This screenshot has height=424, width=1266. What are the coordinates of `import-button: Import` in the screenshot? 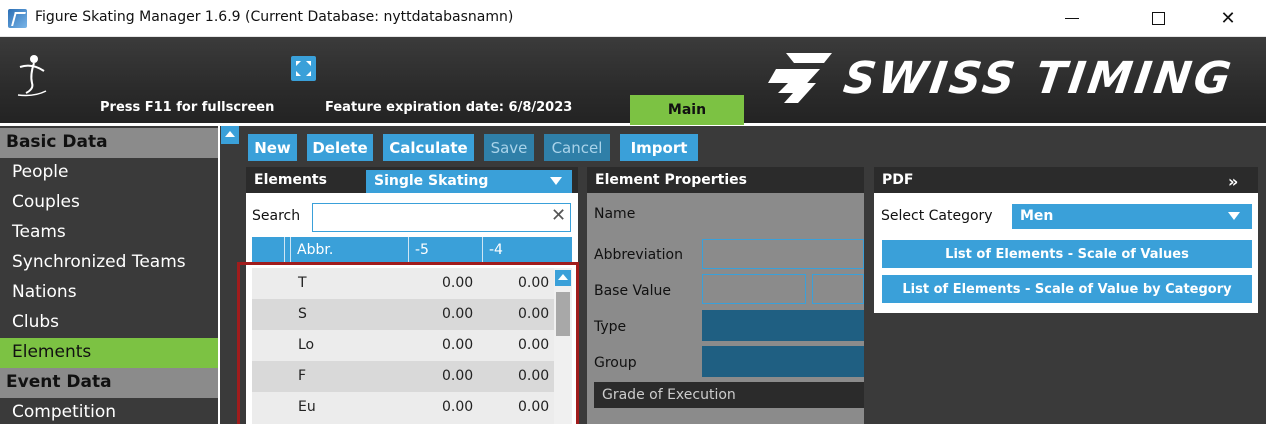 It's located at (659, 147).